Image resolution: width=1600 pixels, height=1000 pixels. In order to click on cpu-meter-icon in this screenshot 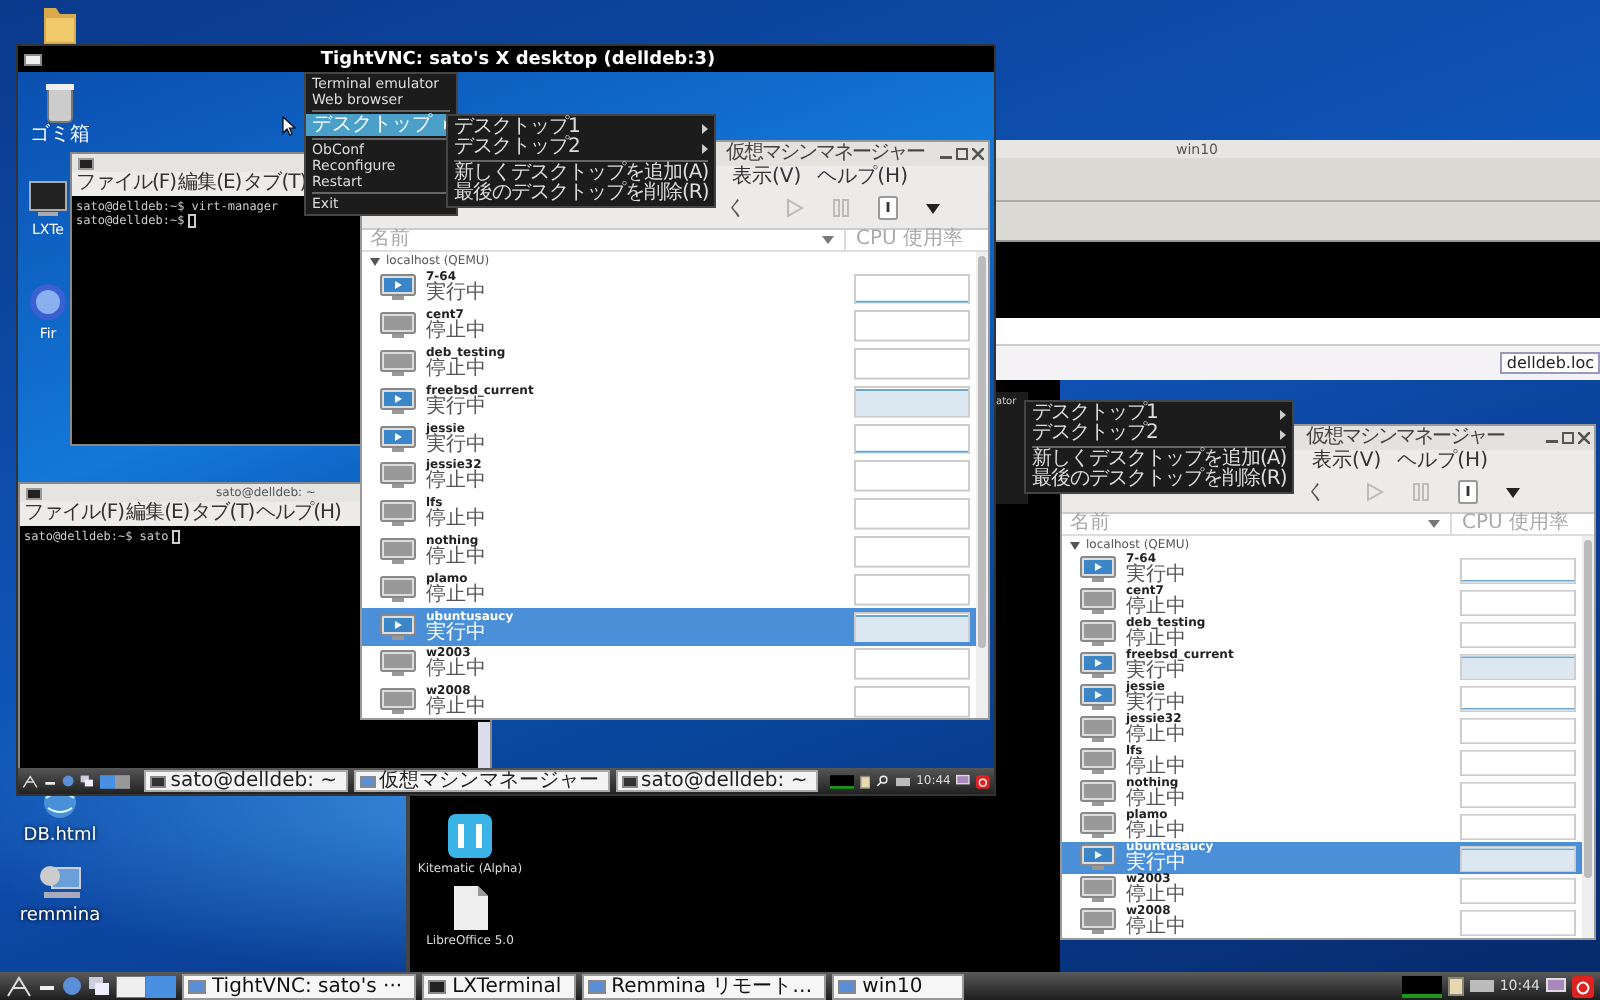, I will do `click(841, 781)`.